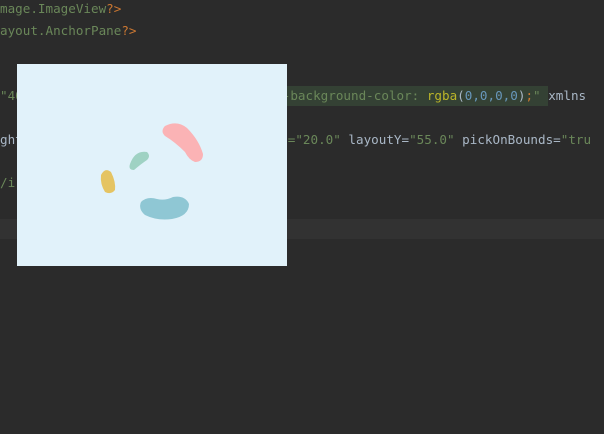 Image resolution: width=604 pixels, height=434 pixels. Describe the element at coordinates (68, 30) in the screenshot. I see `code-line-2: ayout.AnchorPane?>` at that location.